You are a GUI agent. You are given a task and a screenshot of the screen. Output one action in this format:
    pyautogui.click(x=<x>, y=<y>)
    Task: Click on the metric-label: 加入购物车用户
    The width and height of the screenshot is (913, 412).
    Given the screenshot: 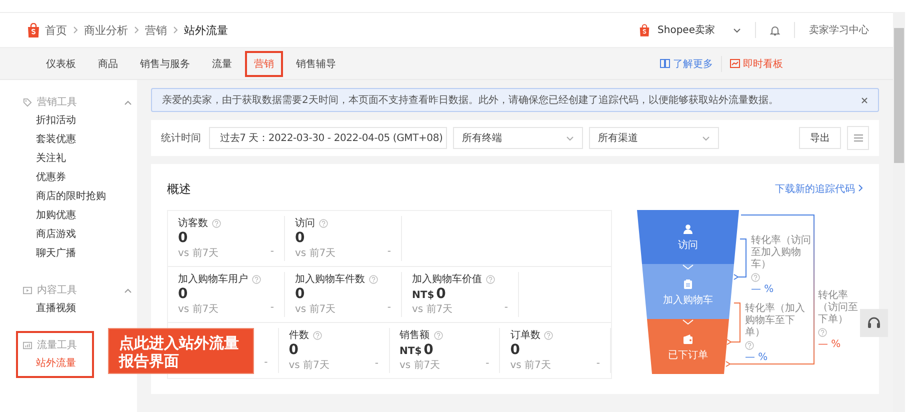 What is the action you would take?
    pyautogui.click(x=213, y=279)
    